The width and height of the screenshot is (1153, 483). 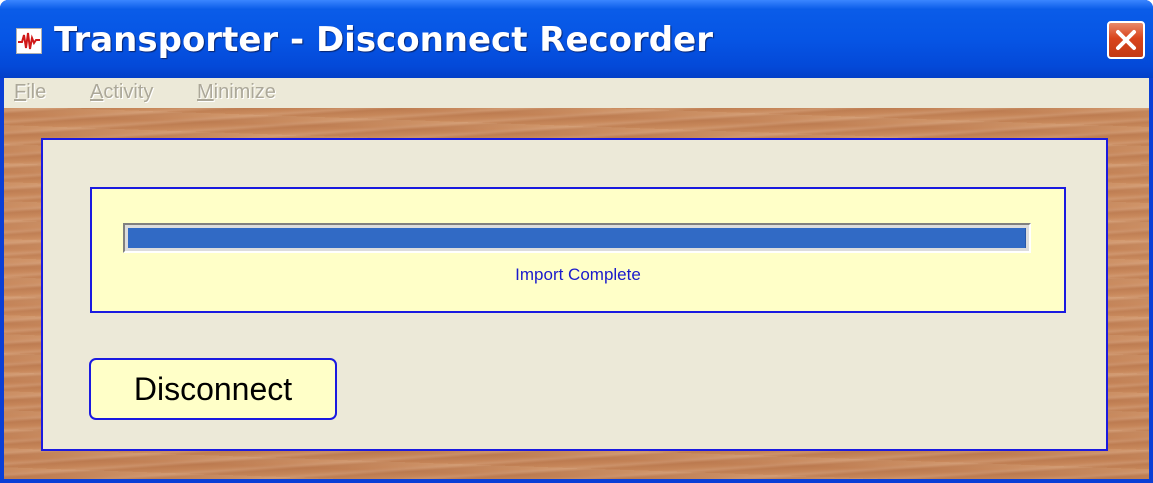 What do you see at coordinates (383, 40) in the screenshot?
I see `window-title: Transporter - Disconnect Recorder` at bounding box center [383, 40].